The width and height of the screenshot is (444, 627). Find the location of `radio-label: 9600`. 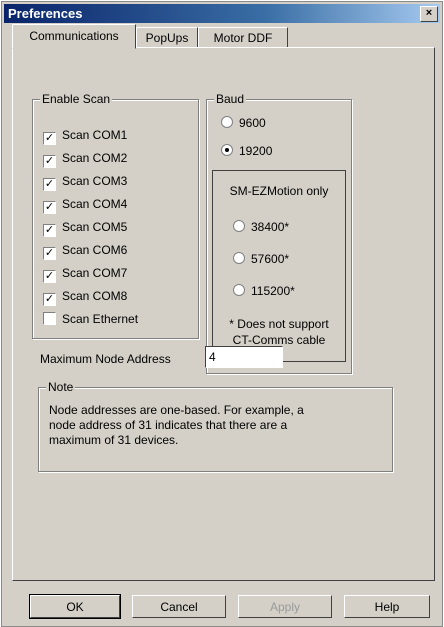

radio-label: 9600 is located at coordinates (252, 123).